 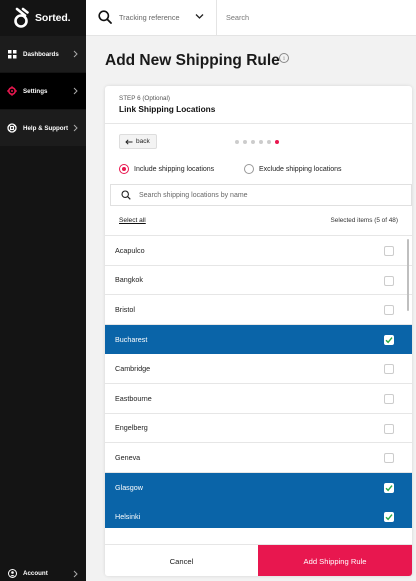 What do you see at coordinates (408, 275) in the screenshot?
I see `scrollbar` at bounding box center [408, 275].